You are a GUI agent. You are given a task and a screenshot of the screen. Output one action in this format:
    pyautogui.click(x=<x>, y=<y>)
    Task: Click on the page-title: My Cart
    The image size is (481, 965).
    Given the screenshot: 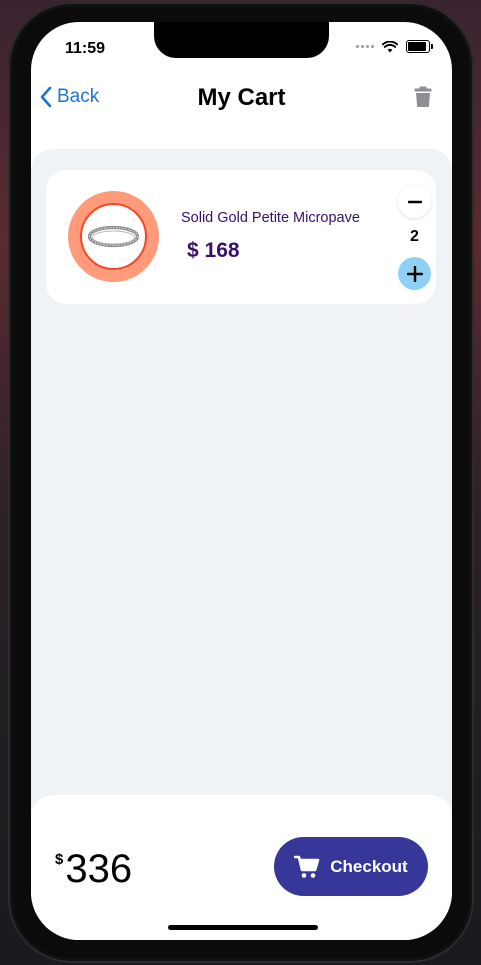 What is the action you would take?
    pyautogui.click(x=241, y=97)
    